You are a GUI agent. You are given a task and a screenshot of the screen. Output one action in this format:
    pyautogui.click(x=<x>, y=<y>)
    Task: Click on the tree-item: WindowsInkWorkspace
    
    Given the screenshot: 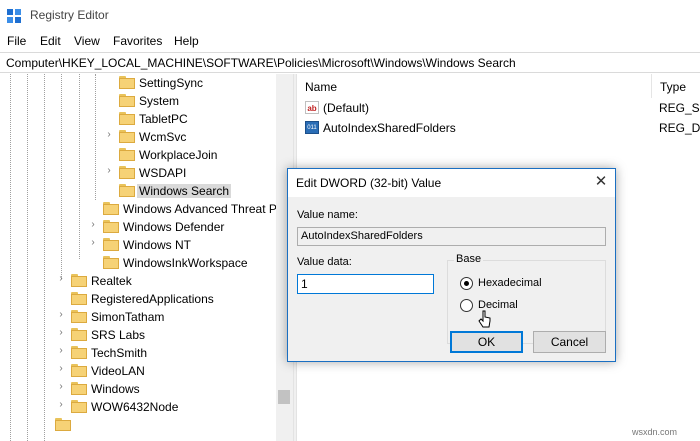 What is the action you would take?
    pyautogui.click(x=138, y=263)
    